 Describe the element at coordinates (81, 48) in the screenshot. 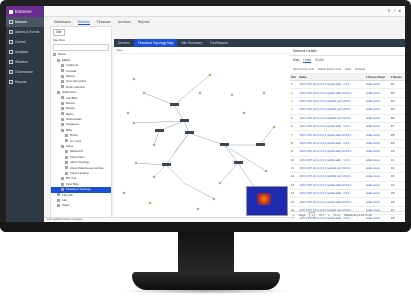

I see `tree-search-input` at that location.